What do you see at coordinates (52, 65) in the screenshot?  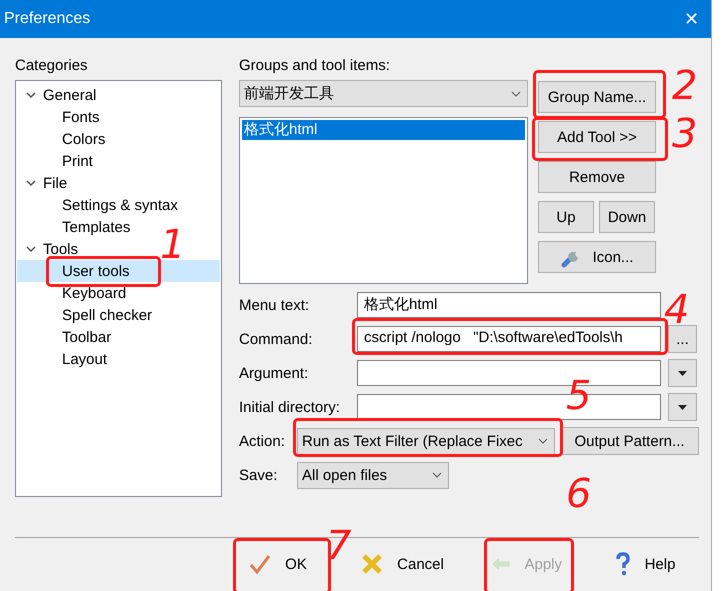 I see `categories-label: Categories` at bounding box center [52, 65].